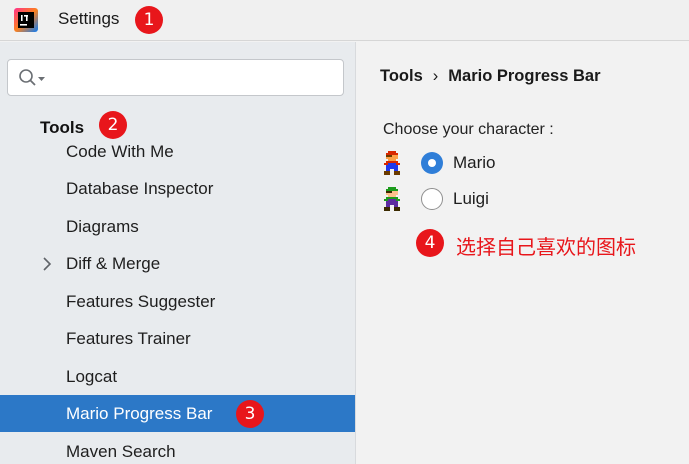 The image size is (689, 464). Describe the element at coordinates (177, 376) in the screenshot. I see `sidebar-item-logcat: Logcat` at that location.